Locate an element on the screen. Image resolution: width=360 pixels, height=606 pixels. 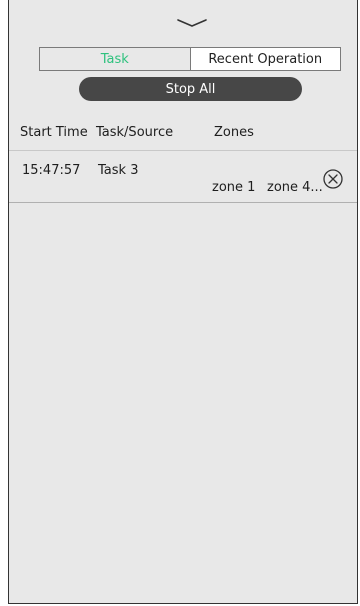
tab-task: Task is located at coordinates (115, 59).